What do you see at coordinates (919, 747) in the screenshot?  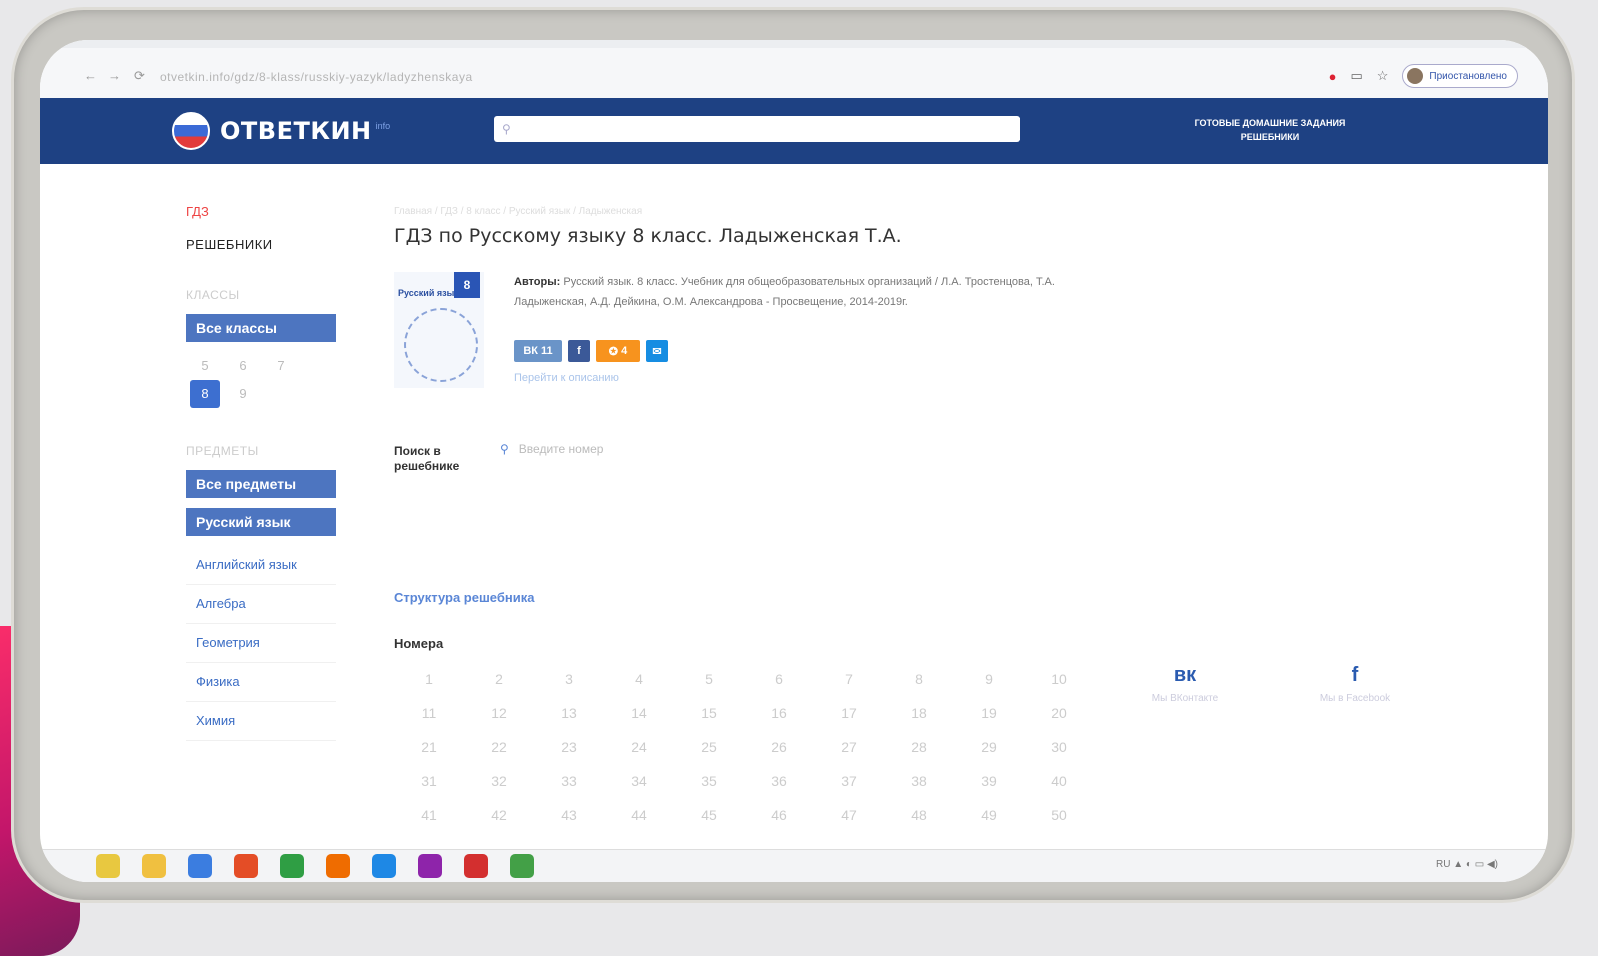 I see `number-link: 28` at bounding box center [919, 747].